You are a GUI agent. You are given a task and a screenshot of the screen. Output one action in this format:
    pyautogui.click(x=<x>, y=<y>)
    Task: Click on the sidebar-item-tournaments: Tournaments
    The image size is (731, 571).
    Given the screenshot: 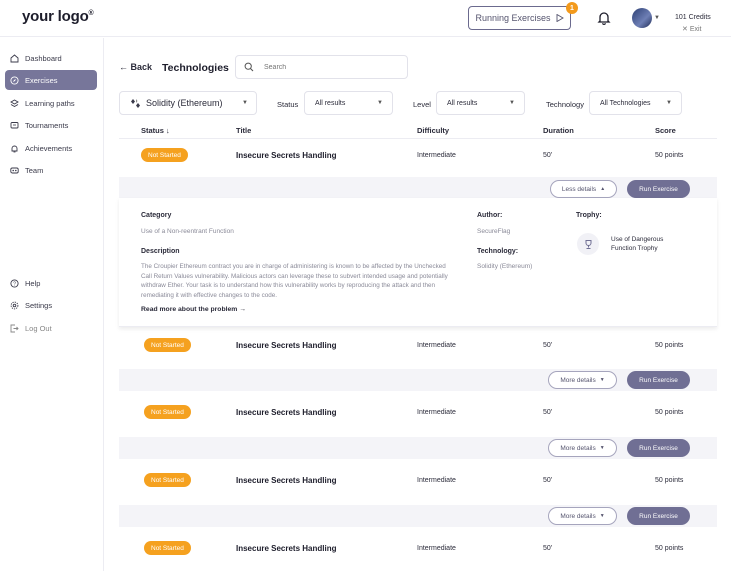 What is the action you would take?
    pyautogui.click(x=51, y=125)
    